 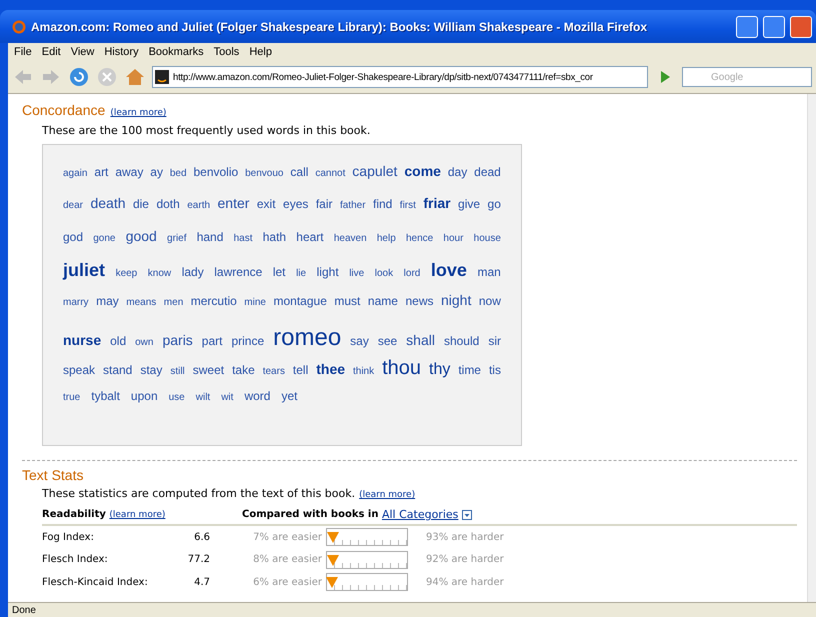 What do you see at coordinates (300, 301) in the screenshot?
I see `word-link: montague` at bounding box center [300, 301].